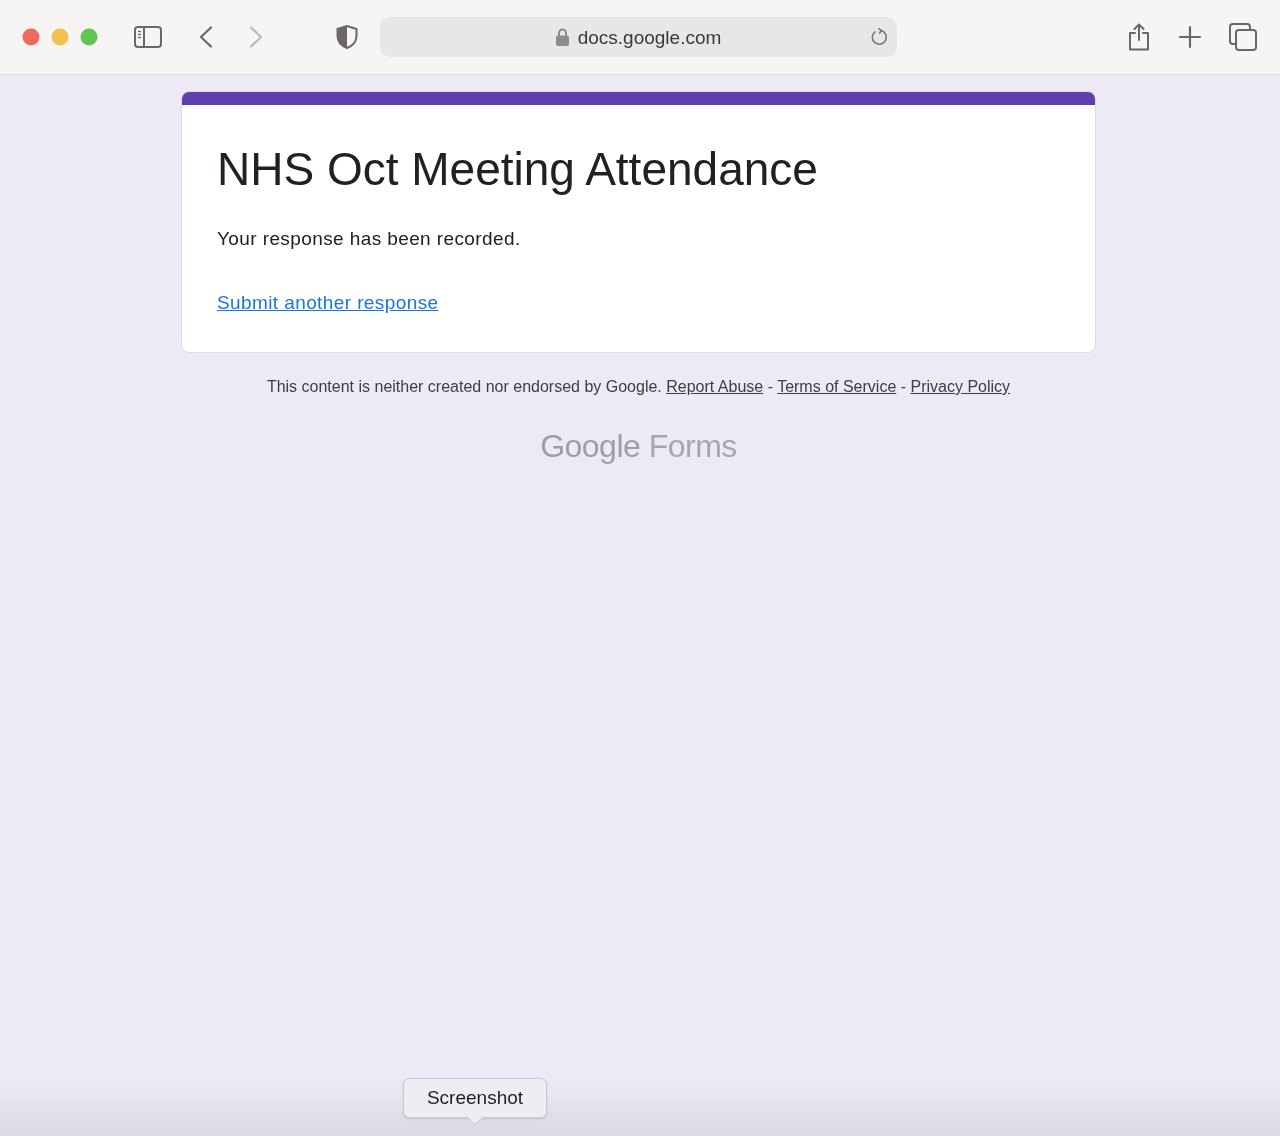 This screenshot has width=1280, height=1136. I want to click on footer-link: Terms of Service, so click(837, 386).